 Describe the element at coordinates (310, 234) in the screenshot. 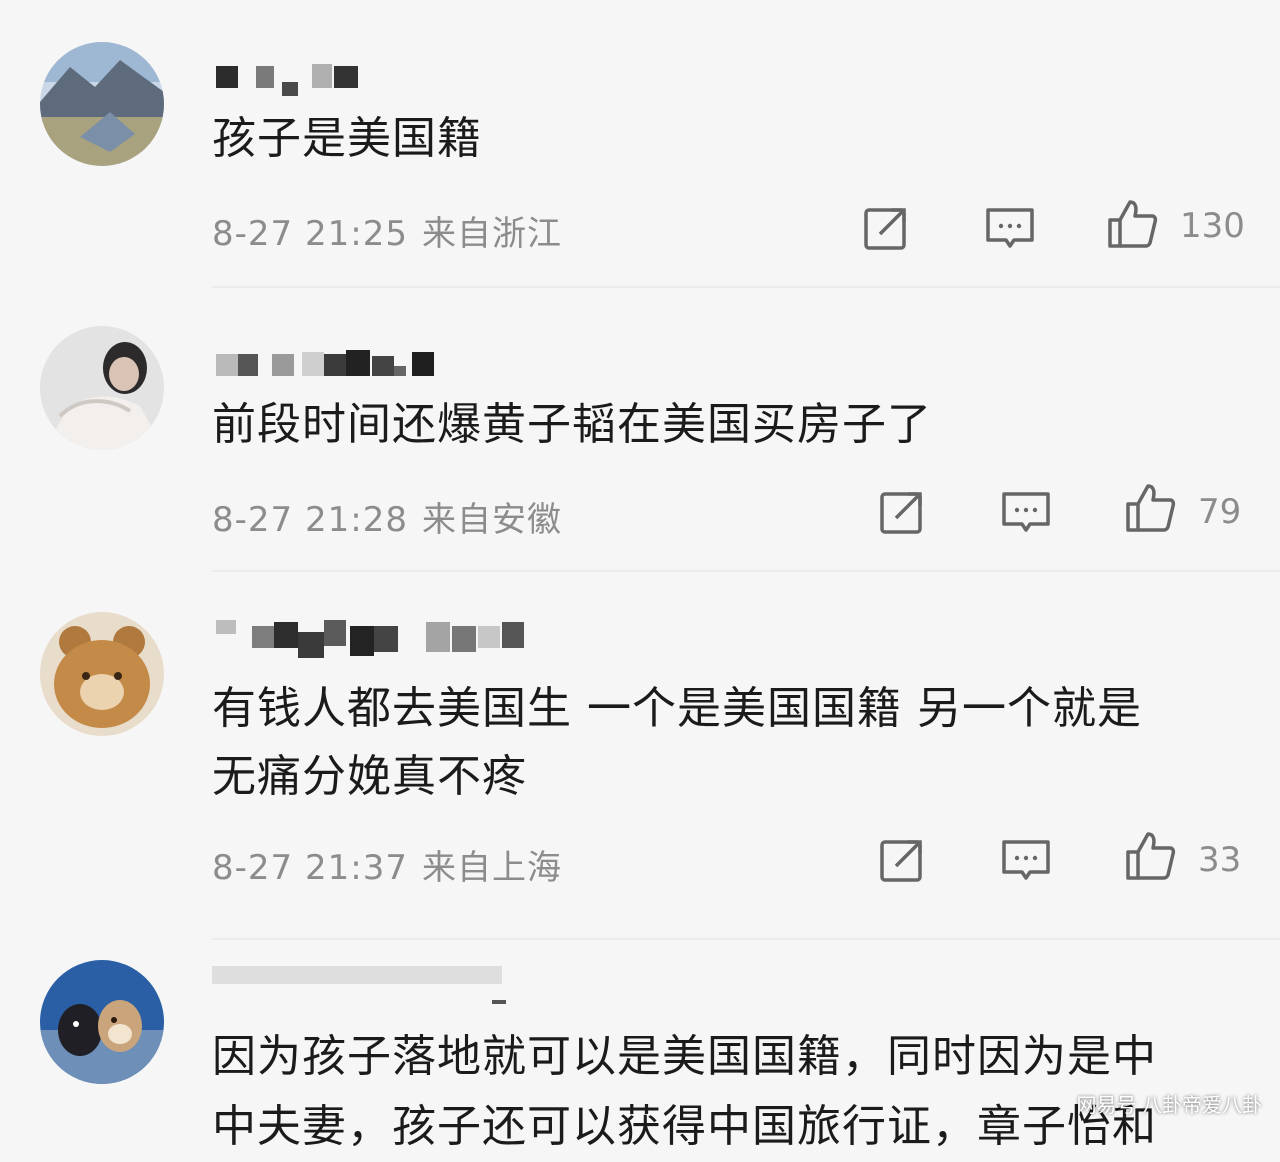

I see `comment-time: 8-27 21:25` at that location.